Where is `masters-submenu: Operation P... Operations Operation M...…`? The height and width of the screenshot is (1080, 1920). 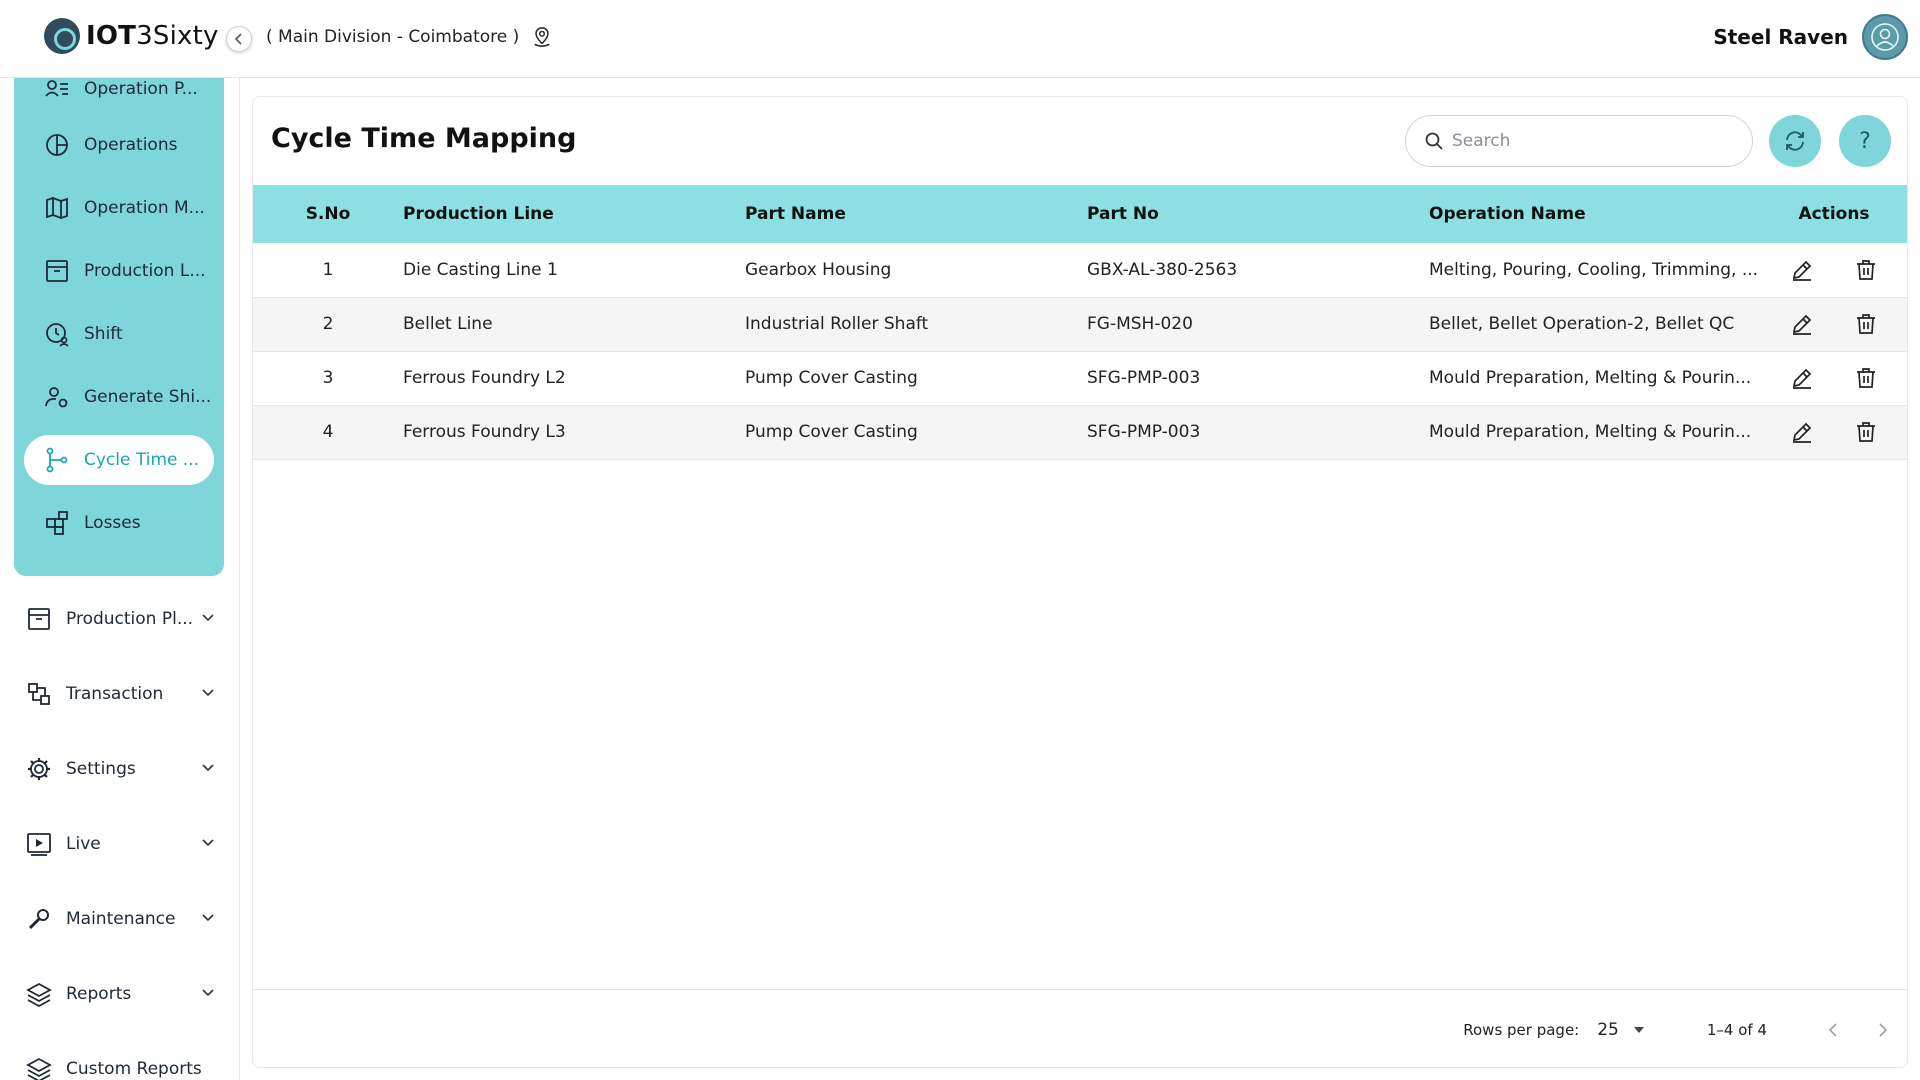 masters-submenu: Operation P... Operations Operation M...… is located at coordinates (119, 327).